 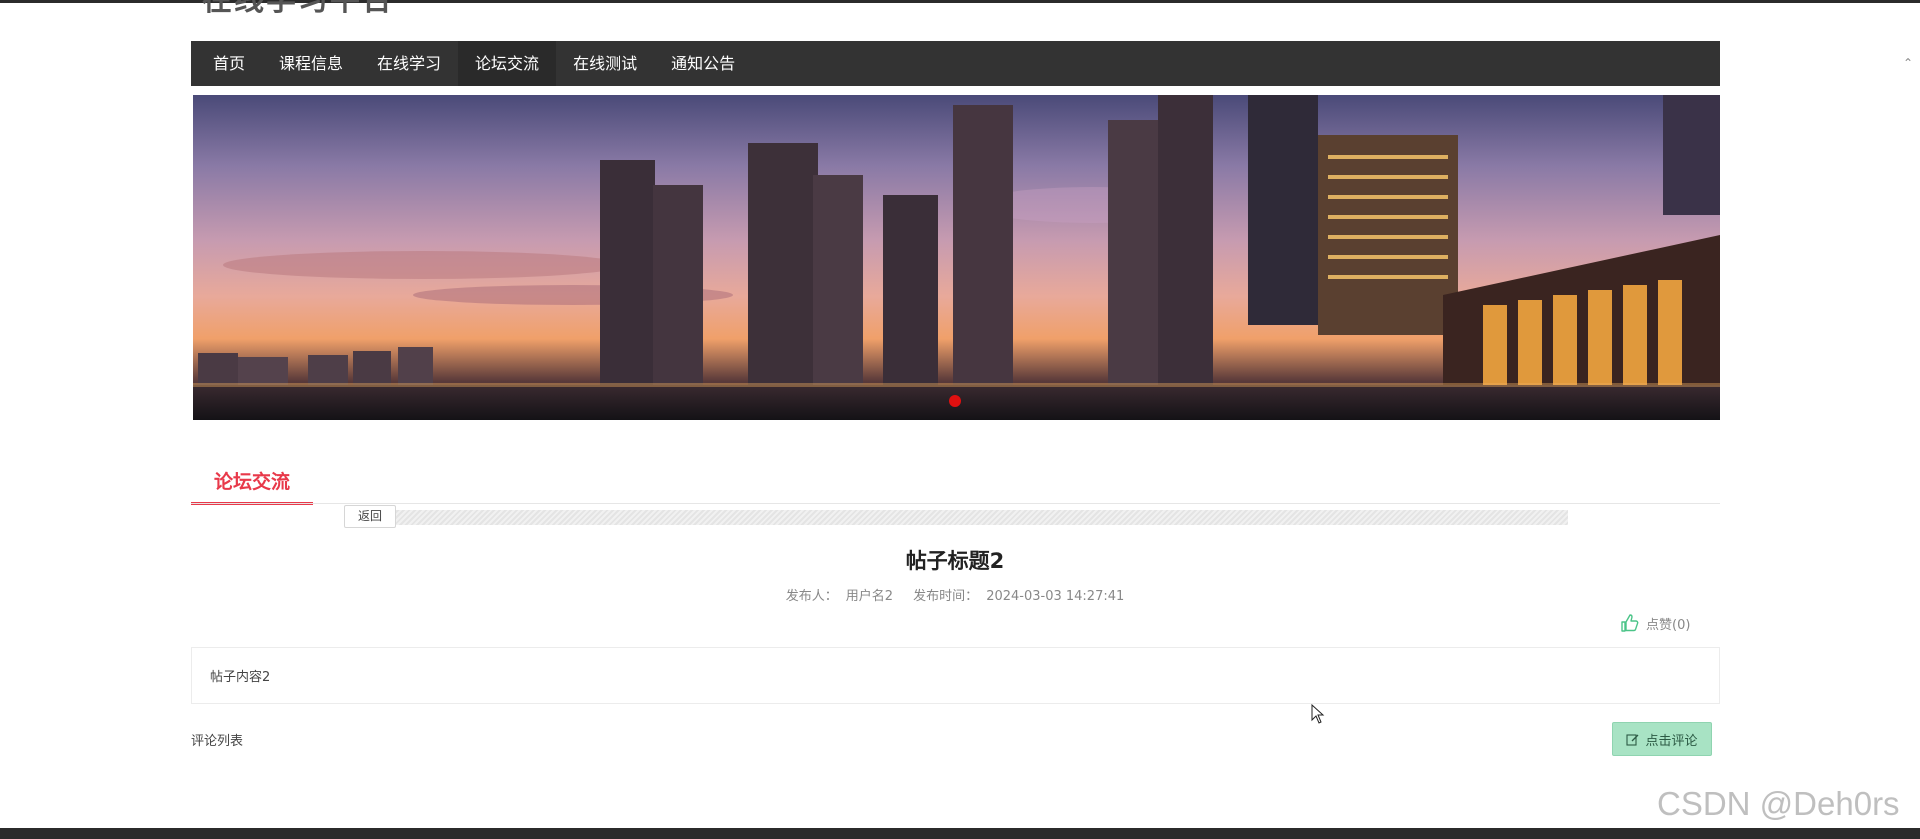 What do you see at coordinates (981, 517) in the screenshot?
I see `back-bar-background` at bounding box center [981, 517].